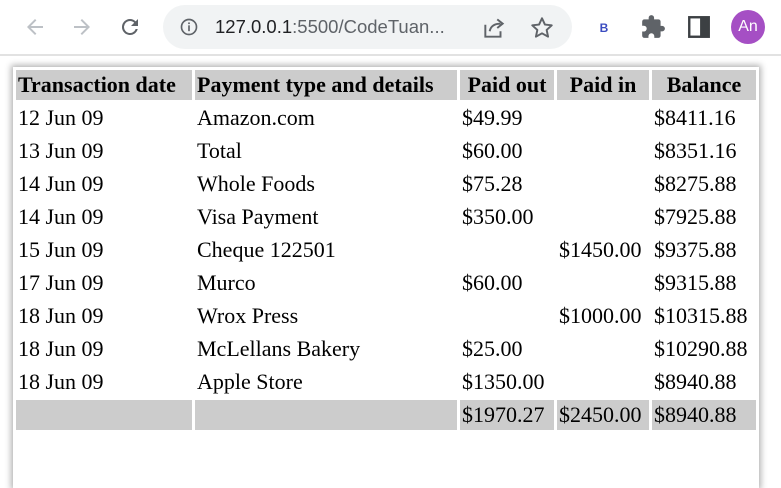 Image resolution: width=781 pixels, height=488 pixels. What do you see at coordinates (256, 183) in the screenshot?
I see `cell-details: Whole Foods` at bounding box center [256, 183].